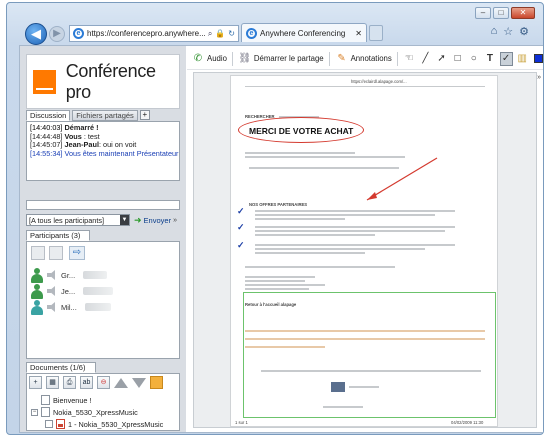 The image size is (550, 440). I want to click on close-button: ✕, so click(523, 13).